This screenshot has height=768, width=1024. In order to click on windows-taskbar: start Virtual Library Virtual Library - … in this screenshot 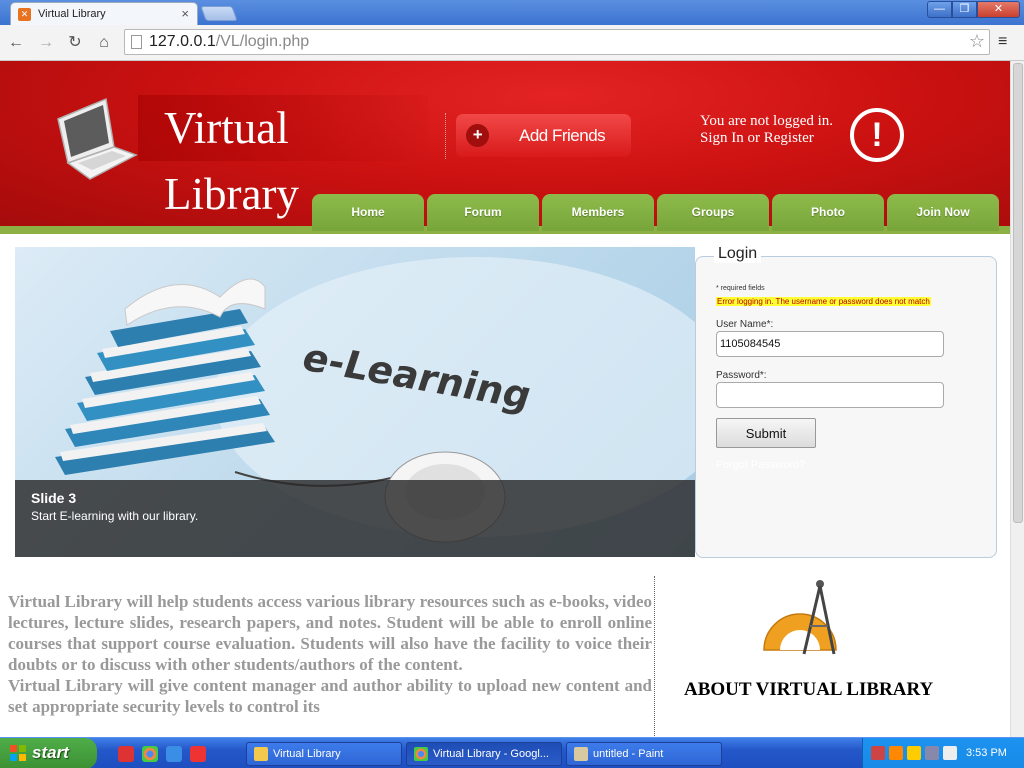, I will do `click(512, 752)`.